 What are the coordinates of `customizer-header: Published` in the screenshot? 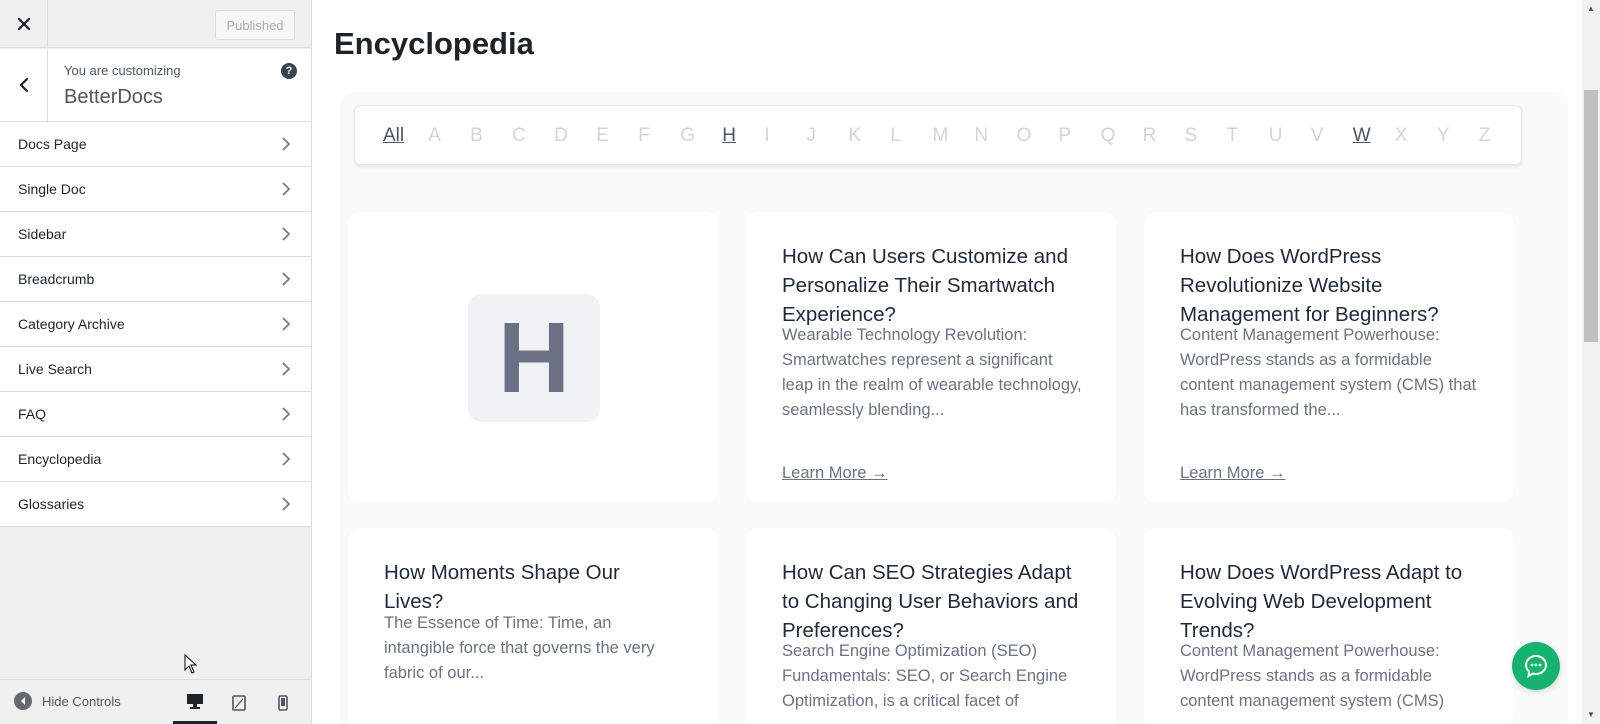 It's located at (155, 24).